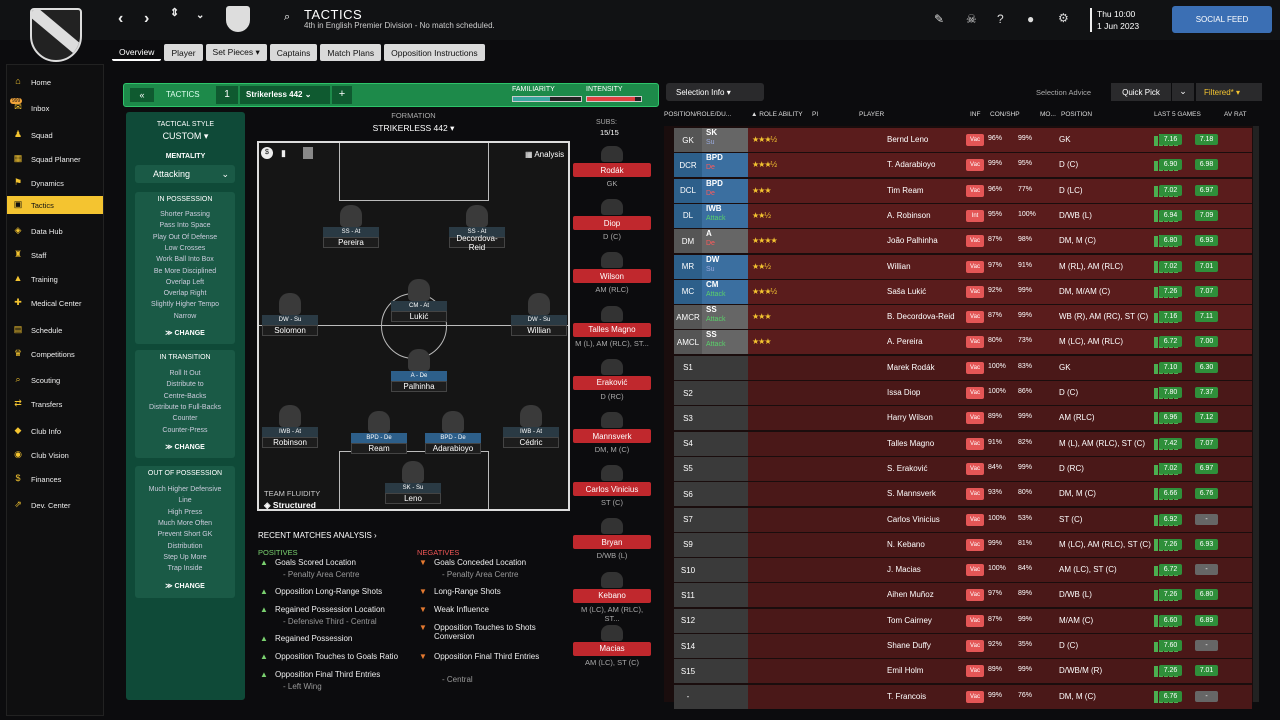 This screenshot has width=1280, height=720. Describe the element at coordinates (921, 316) in the screenshot. I see `player-name: B. Decordova-Reid` at that location.